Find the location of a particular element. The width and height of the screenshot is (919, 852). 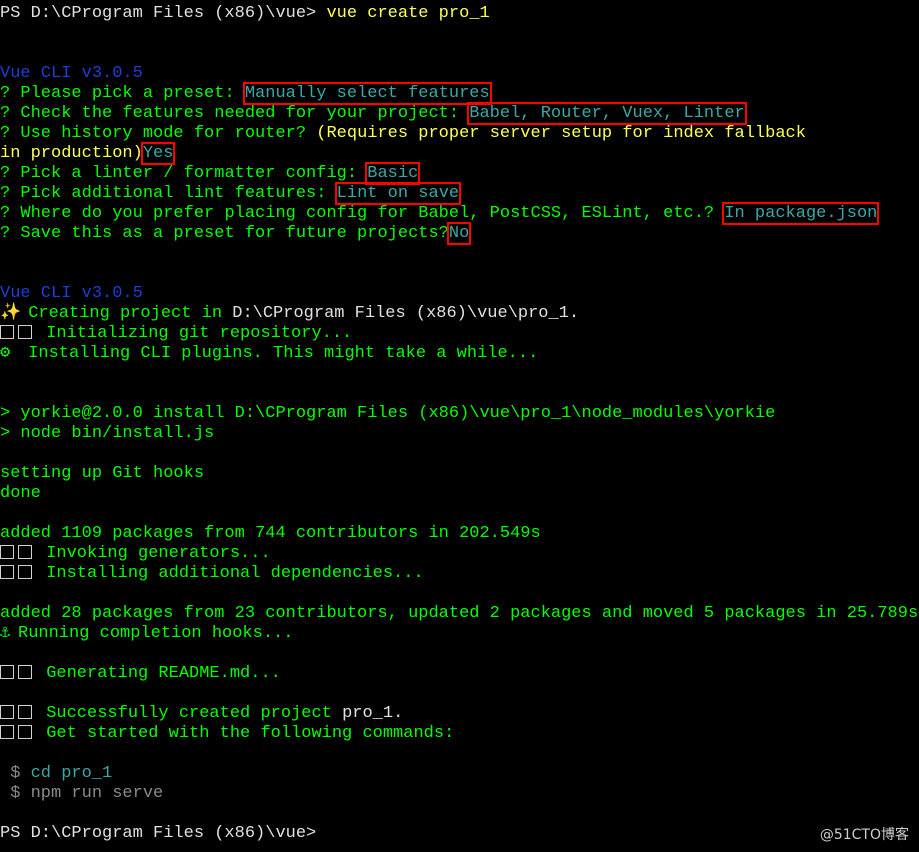

ps-prompt-final: PS D:\CProgram Files (x86)\vue> is located at coordinates (158, 834).